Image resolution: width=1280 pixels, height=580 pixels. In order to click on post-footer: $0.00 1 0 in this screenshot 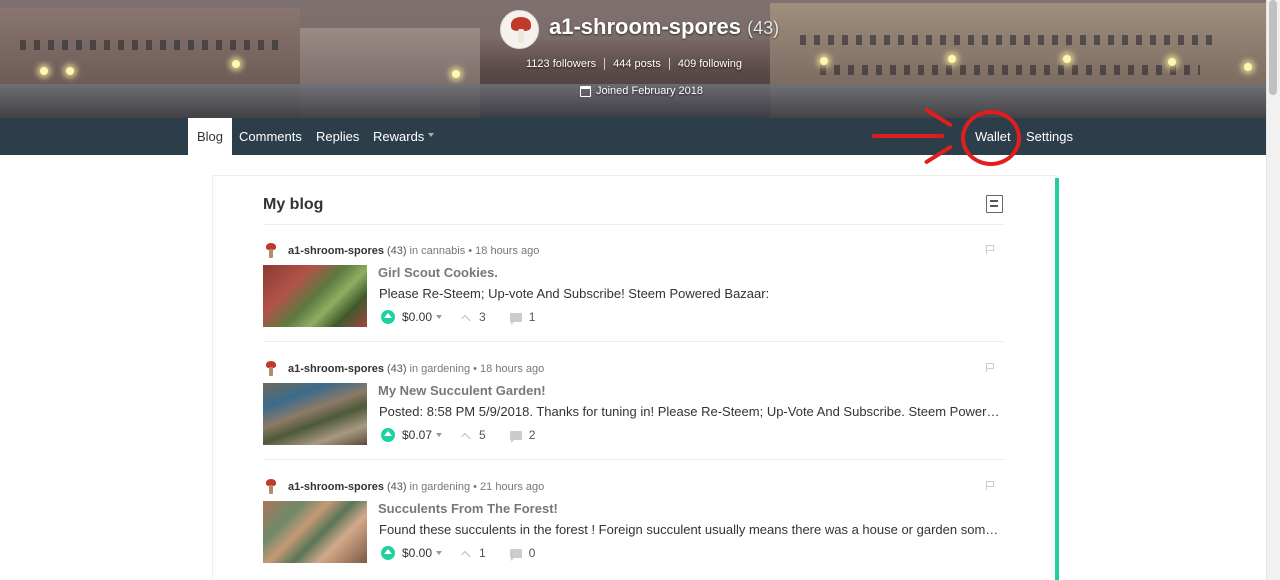, I will do `click(458, 553)`.